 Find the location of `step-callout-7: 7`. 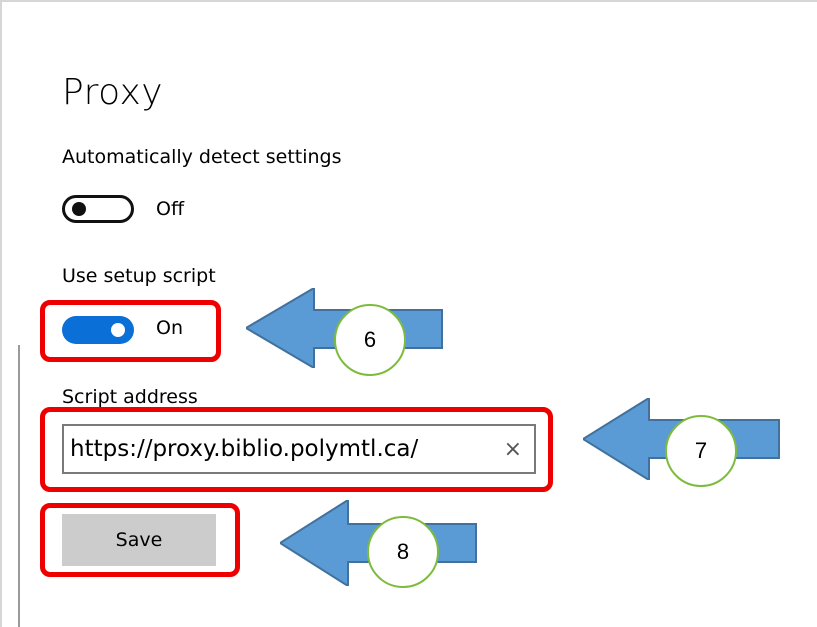

step-callout-7: 7 is located at coordinates (701, 451).